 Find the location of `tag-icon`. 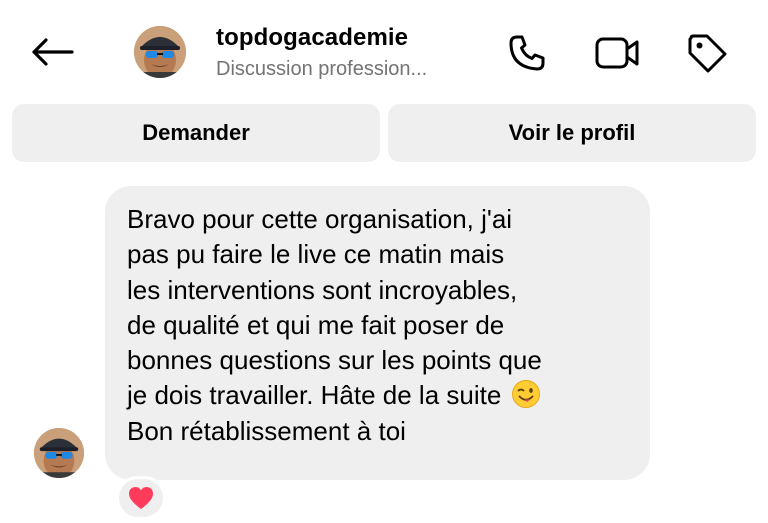

tag-icon is located at coordinates (707, 53).